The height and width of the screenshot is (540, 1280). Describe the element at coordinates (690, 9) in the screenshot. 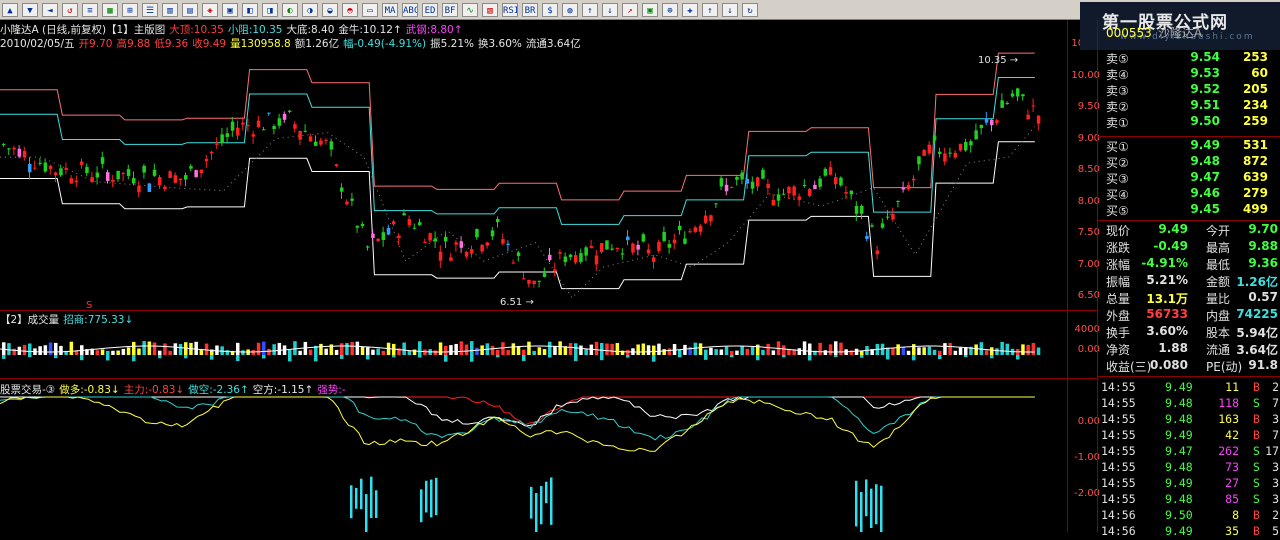

I see `toolbar-button-34: ✚` at that location.